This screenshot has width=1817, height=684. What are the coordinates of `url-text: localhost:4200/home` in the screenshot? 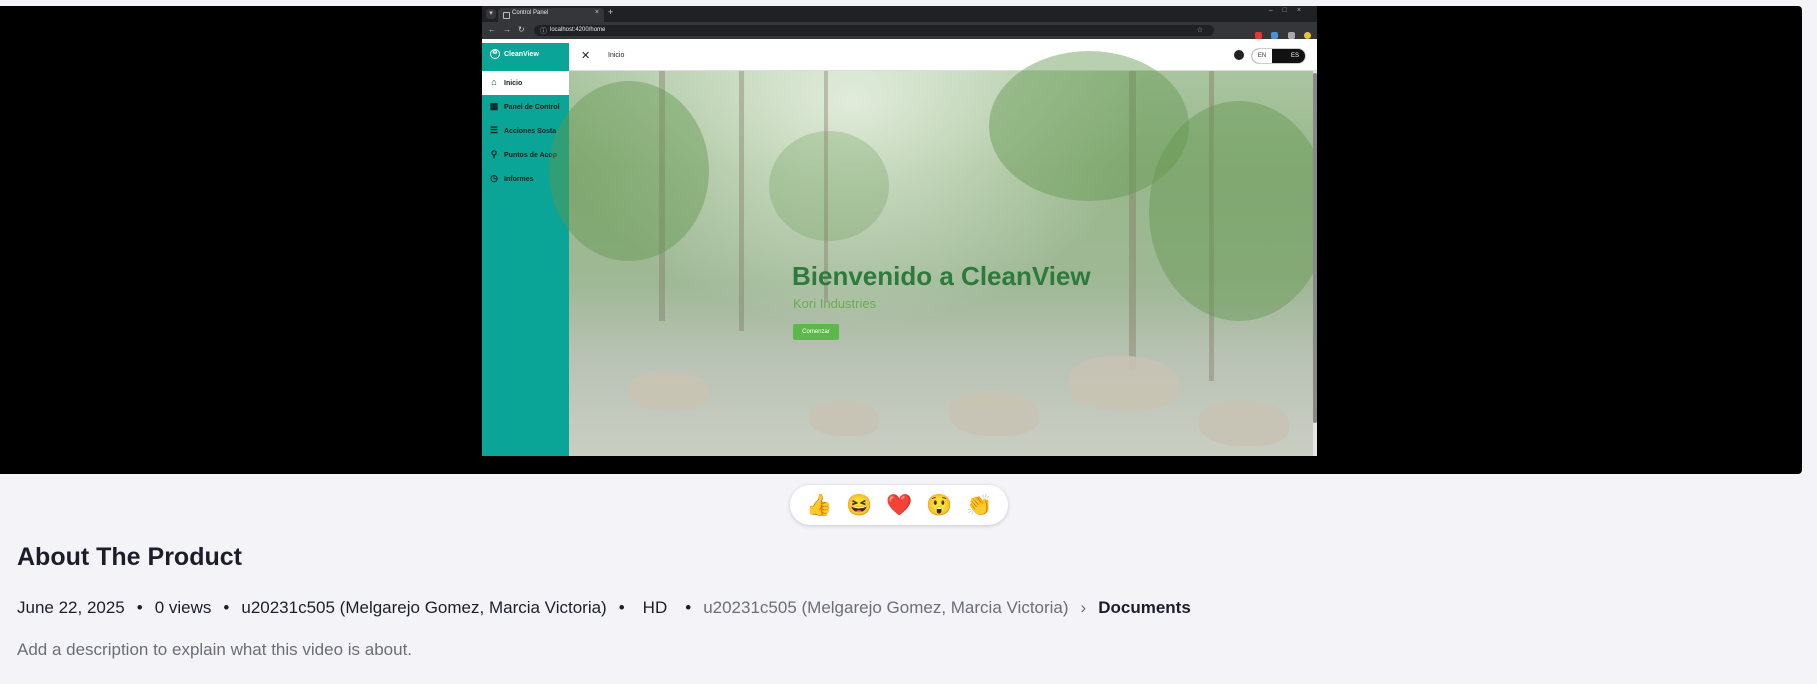 It's located at (578, 30).